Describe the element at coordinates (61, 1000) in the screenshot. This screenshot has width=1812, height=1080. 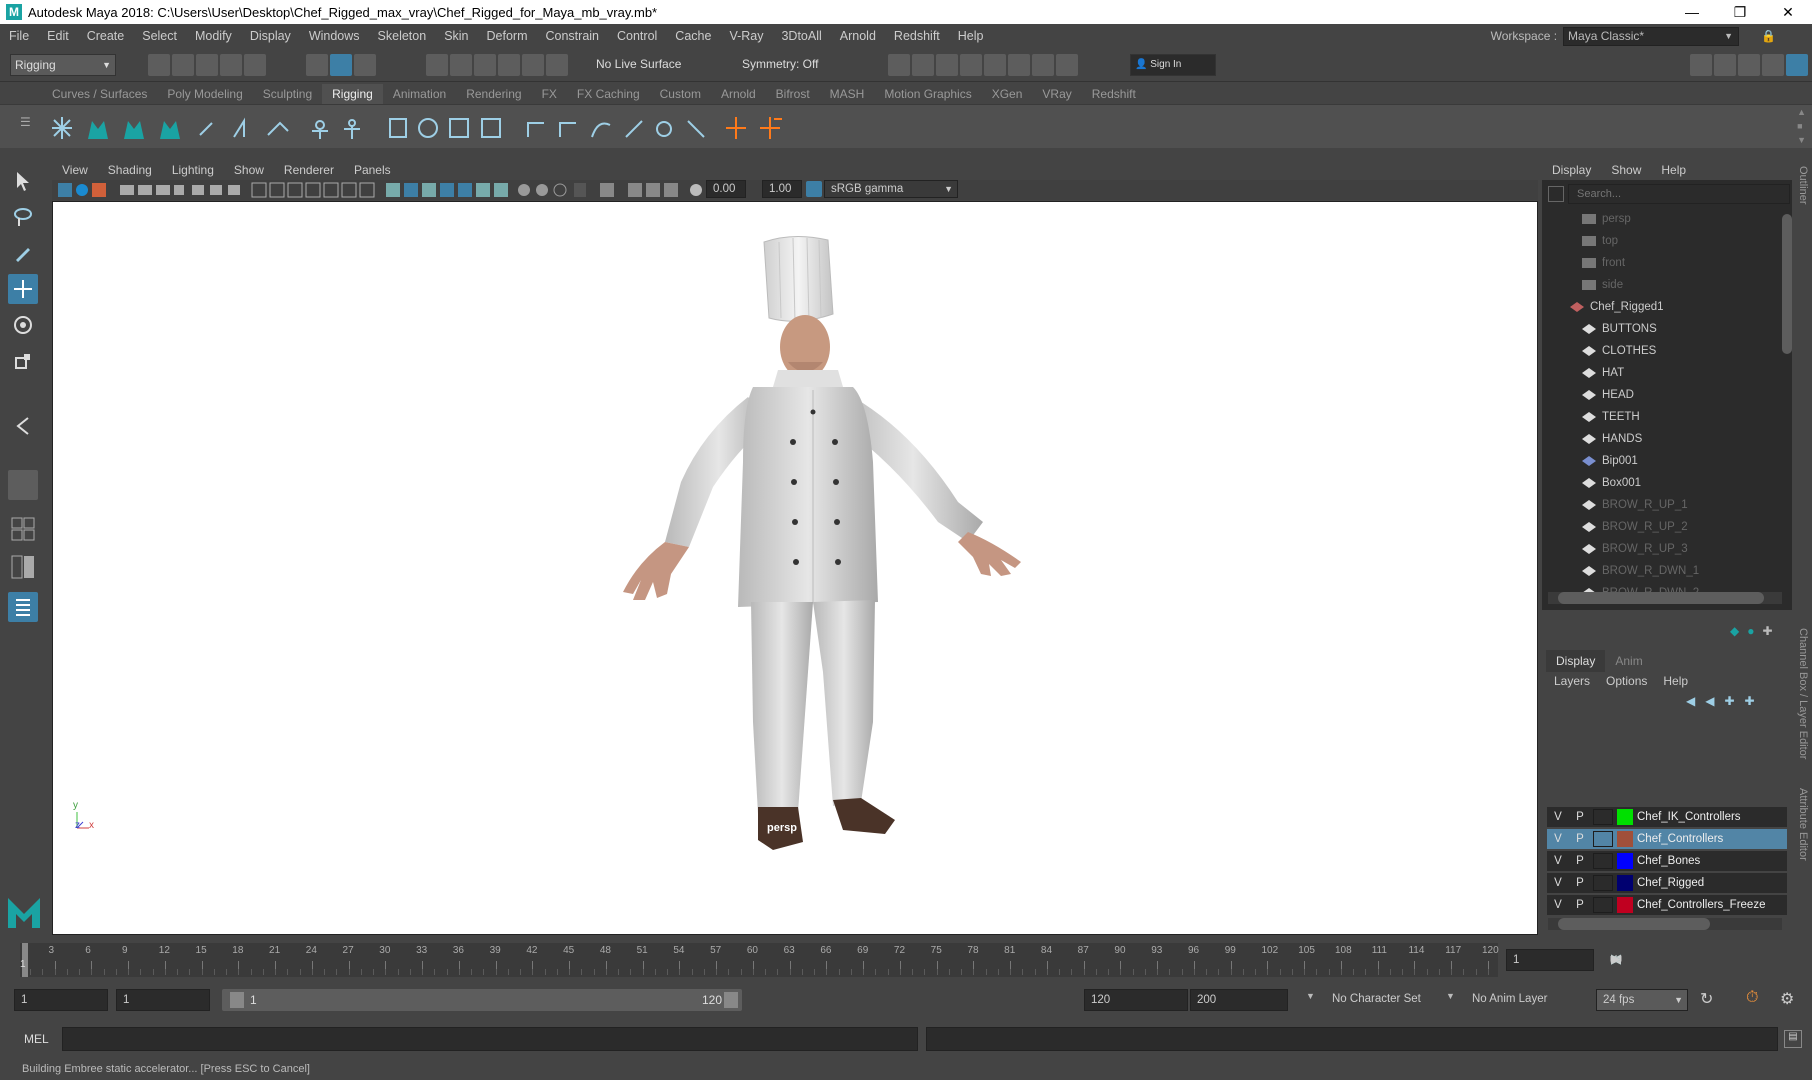
I see `scene-start-field: 1` at that location.